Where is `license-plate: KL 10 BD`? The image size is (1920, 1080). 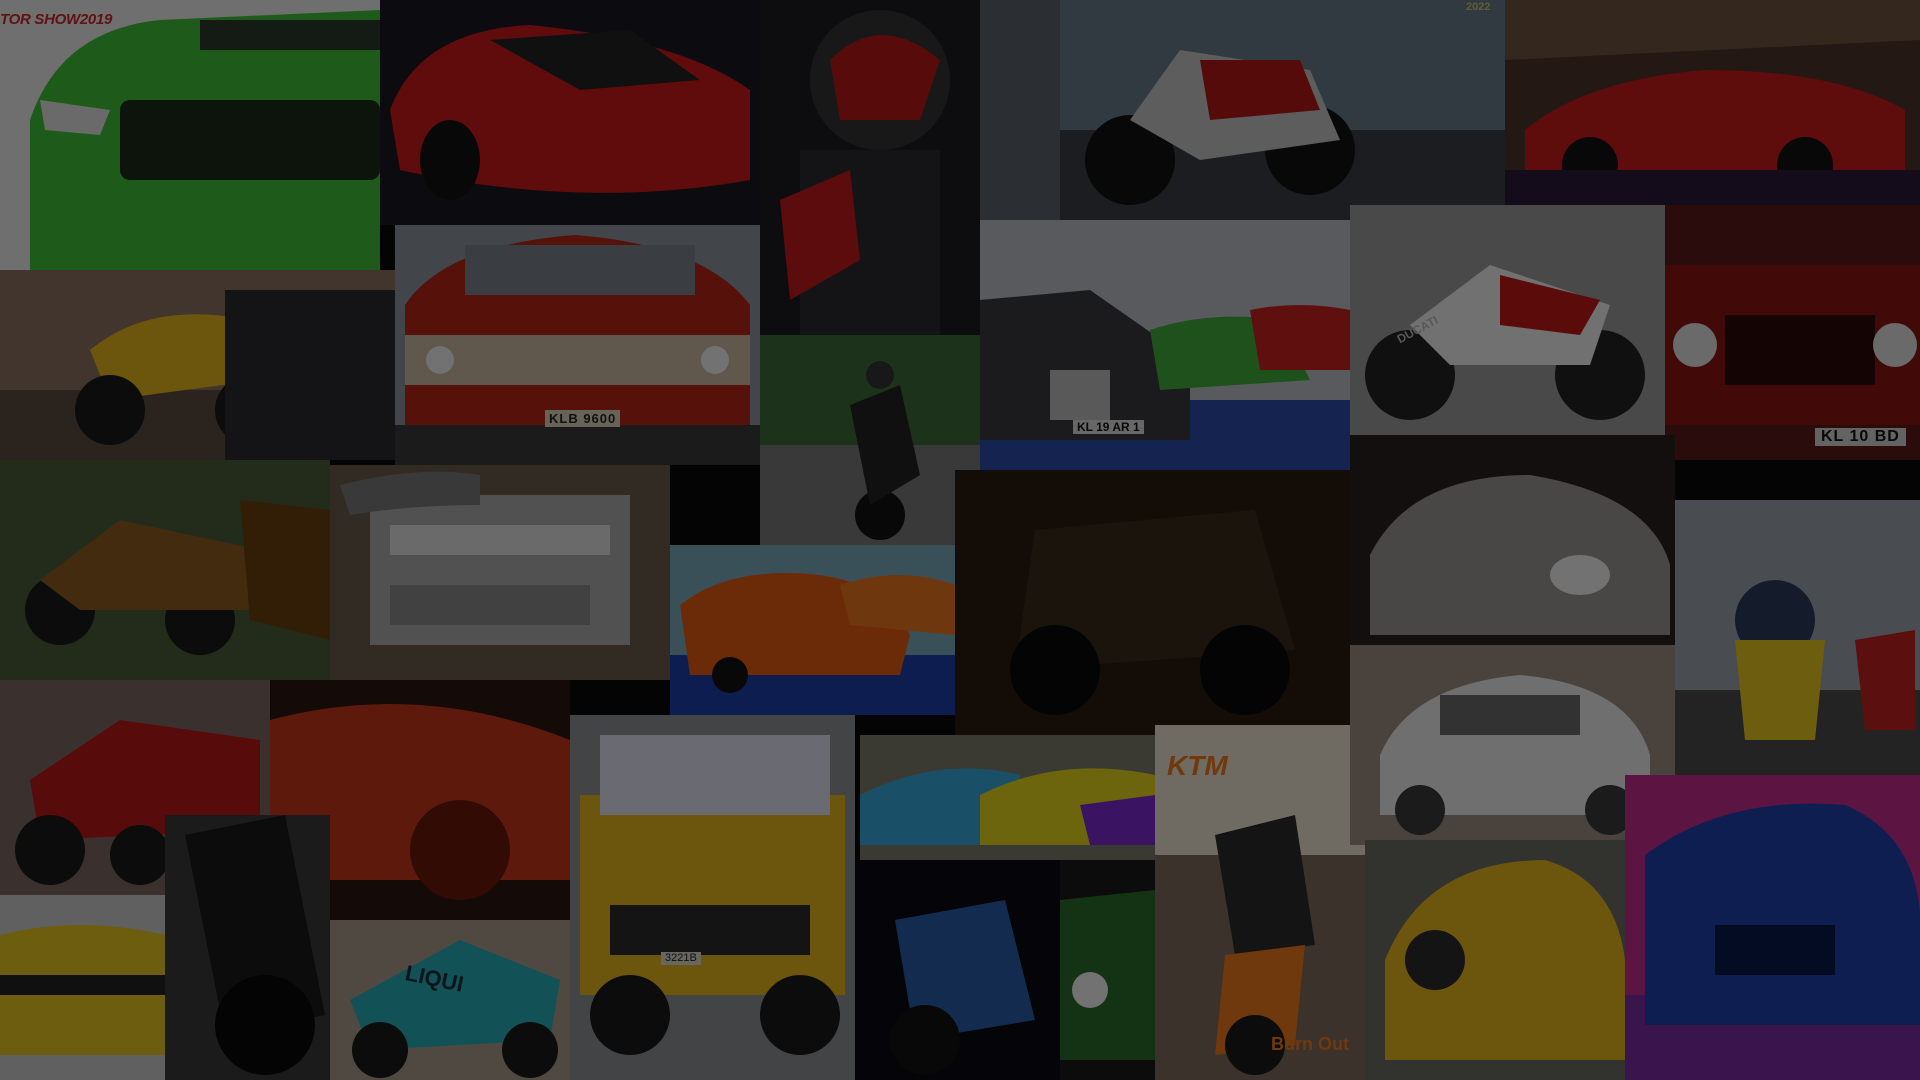 license-plate: KL 10 BD is located at coordinates (1860, 437).